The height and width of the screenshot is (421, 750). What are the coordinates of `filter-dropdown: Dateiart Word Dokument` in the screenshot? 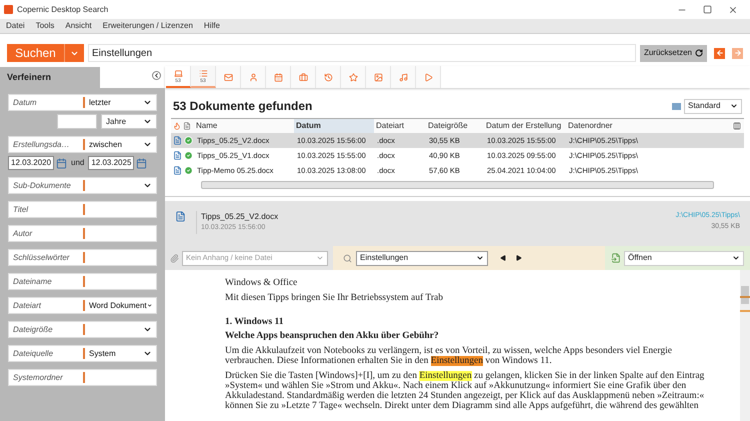 It's located at (82, 305).